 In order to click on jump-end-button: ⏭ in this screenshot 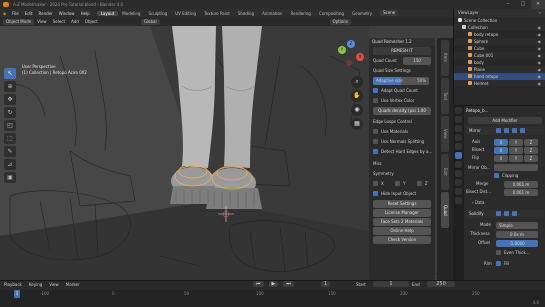, I will do `click(288, 284)`.